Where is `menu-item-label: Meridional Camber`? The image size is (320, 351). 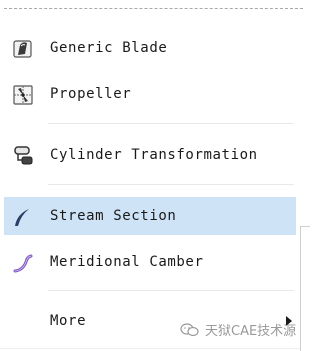 menu-item-label: Meridional Camber is located at coordinates (127, 262).